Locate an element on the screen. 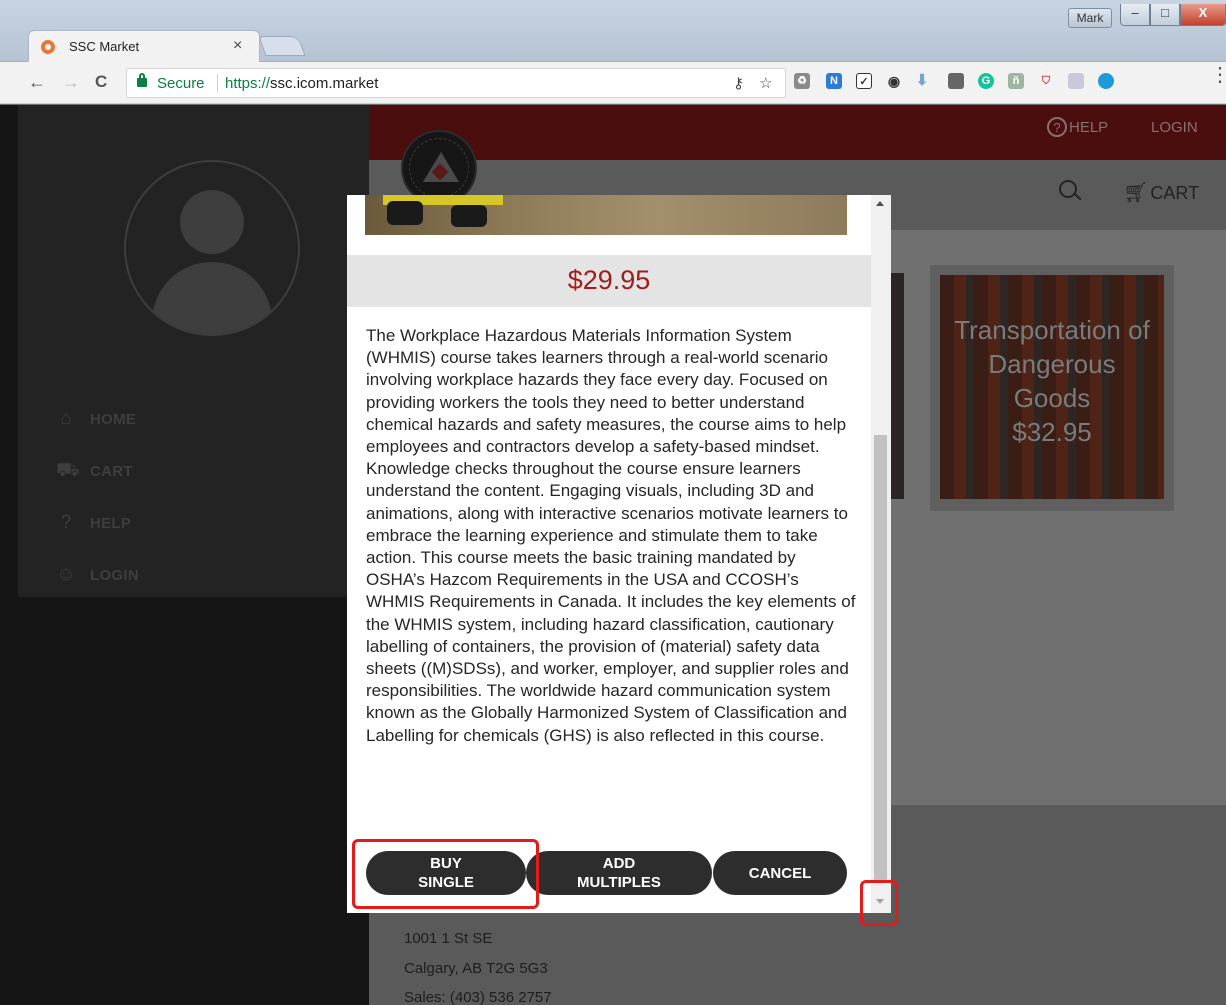  back-arrow-icon: ← is located at coordinates (37, 82).